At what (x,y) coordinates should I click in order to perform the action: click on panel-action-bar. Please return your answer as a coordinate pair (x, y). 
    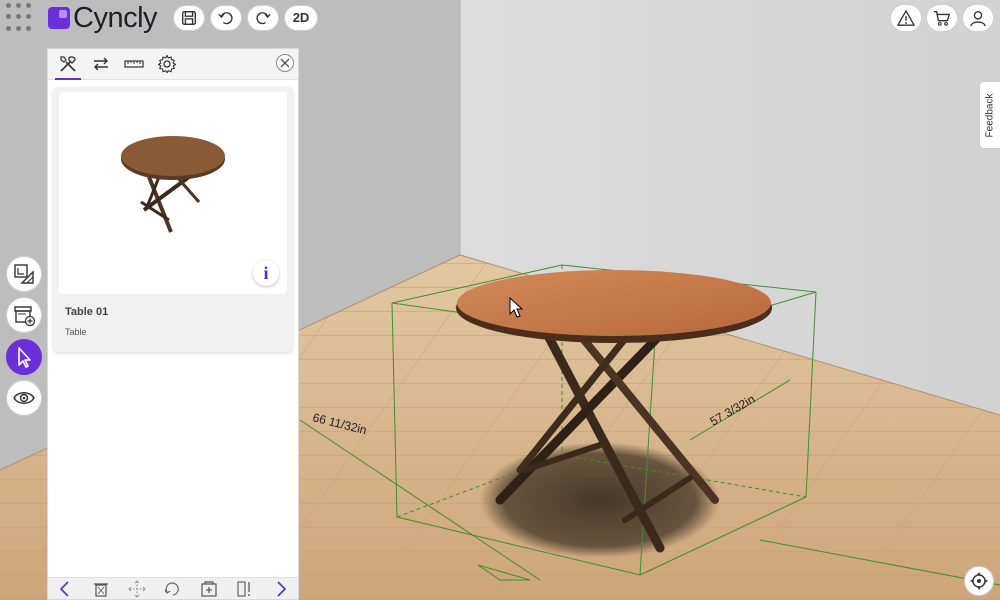
    Looking at the image, I should click on (173, 588).